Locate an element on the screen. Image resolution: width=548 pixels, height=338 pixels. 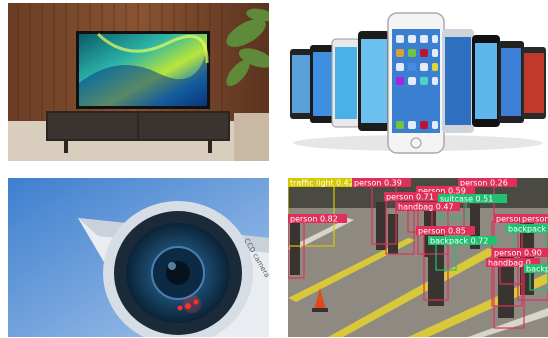
detection-label: 0.42 is located at coordinates (345, 183).